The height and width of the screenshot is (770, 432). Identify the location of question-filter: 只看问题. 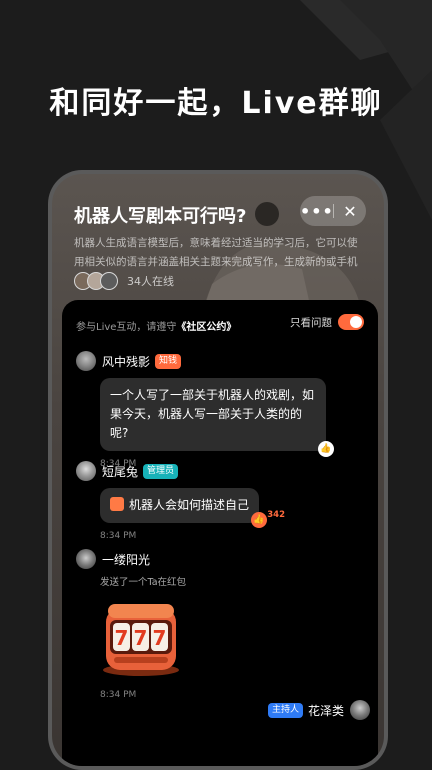
(327, 322).